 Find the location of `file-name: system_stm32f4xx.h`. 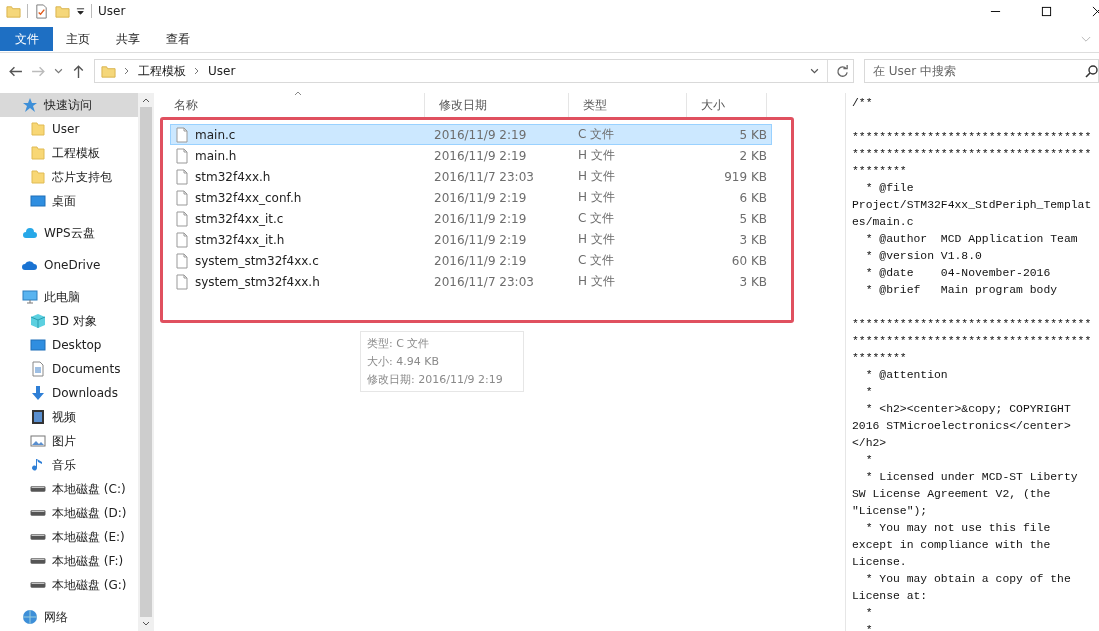

file-name: system_stm32f4xx.h is located at coordinates (257, 281).